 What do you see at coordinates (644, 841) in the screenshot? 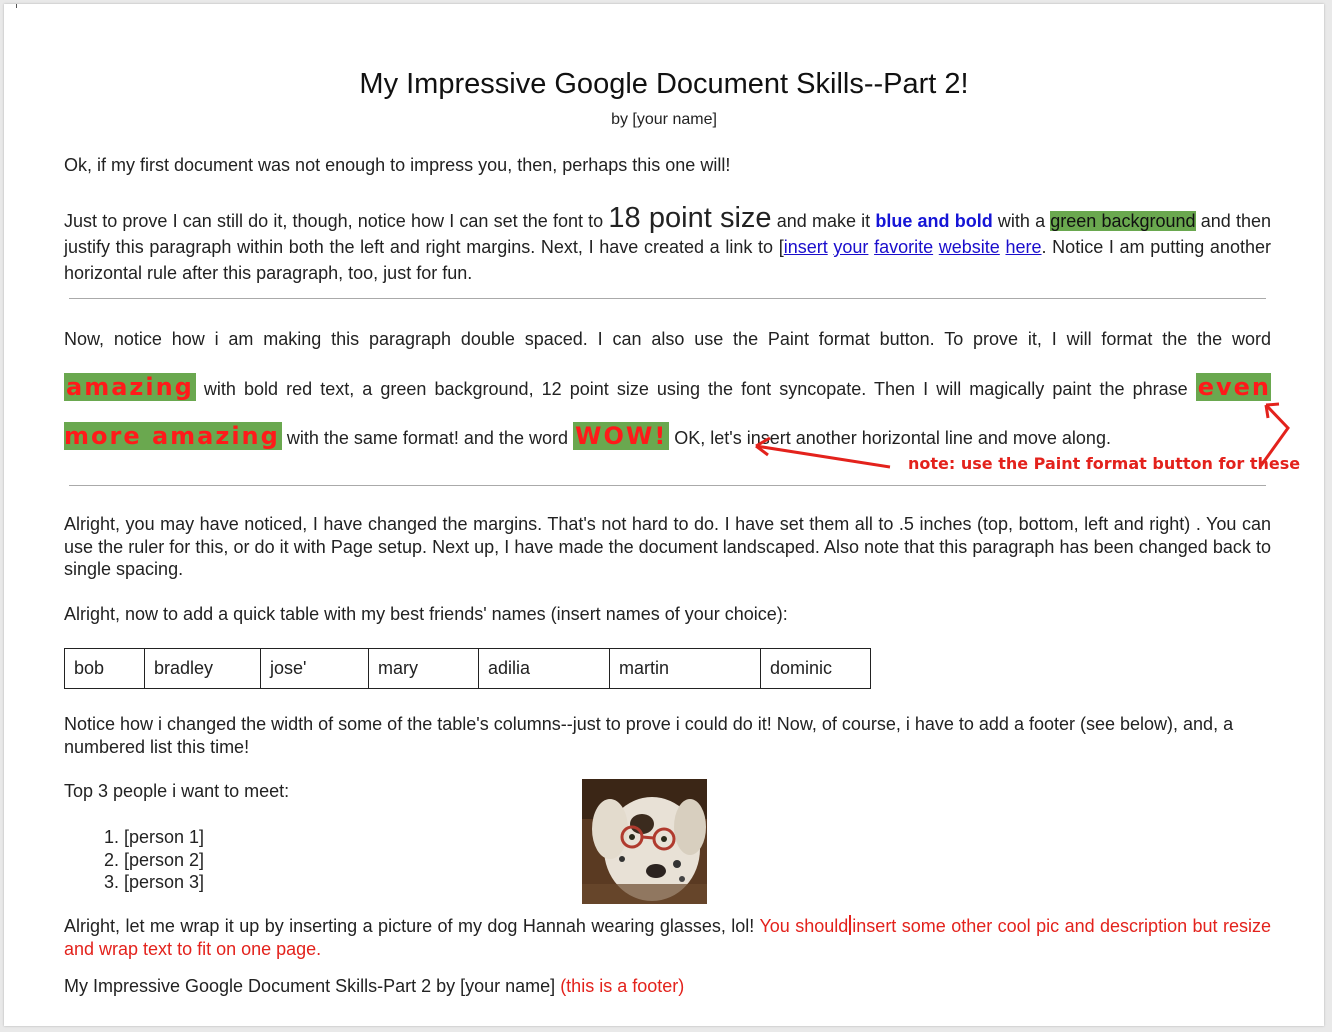
I see `dog-photo` at bounding box center [644, 841].